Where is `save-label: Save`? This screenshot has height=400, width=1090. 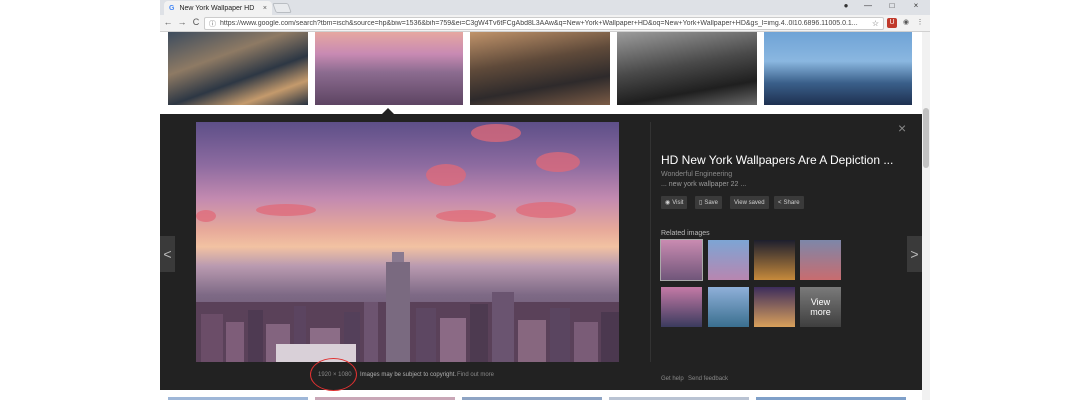
save-label: Save is located at coordinates (711, 202).